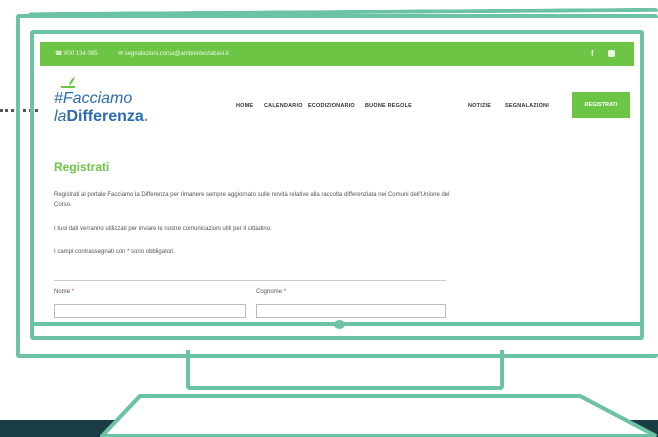  Describe the element at coordinates (68, 82) in the screenshot. I see `logo-leaf-icon` at that location.